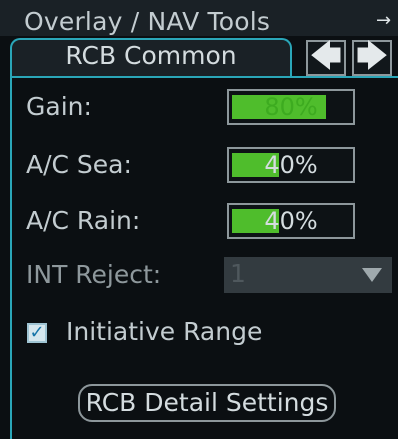  Describe the element at coordinates (372, 275) in the screenshot. I see `dropdown-arrow-icon` at that location.